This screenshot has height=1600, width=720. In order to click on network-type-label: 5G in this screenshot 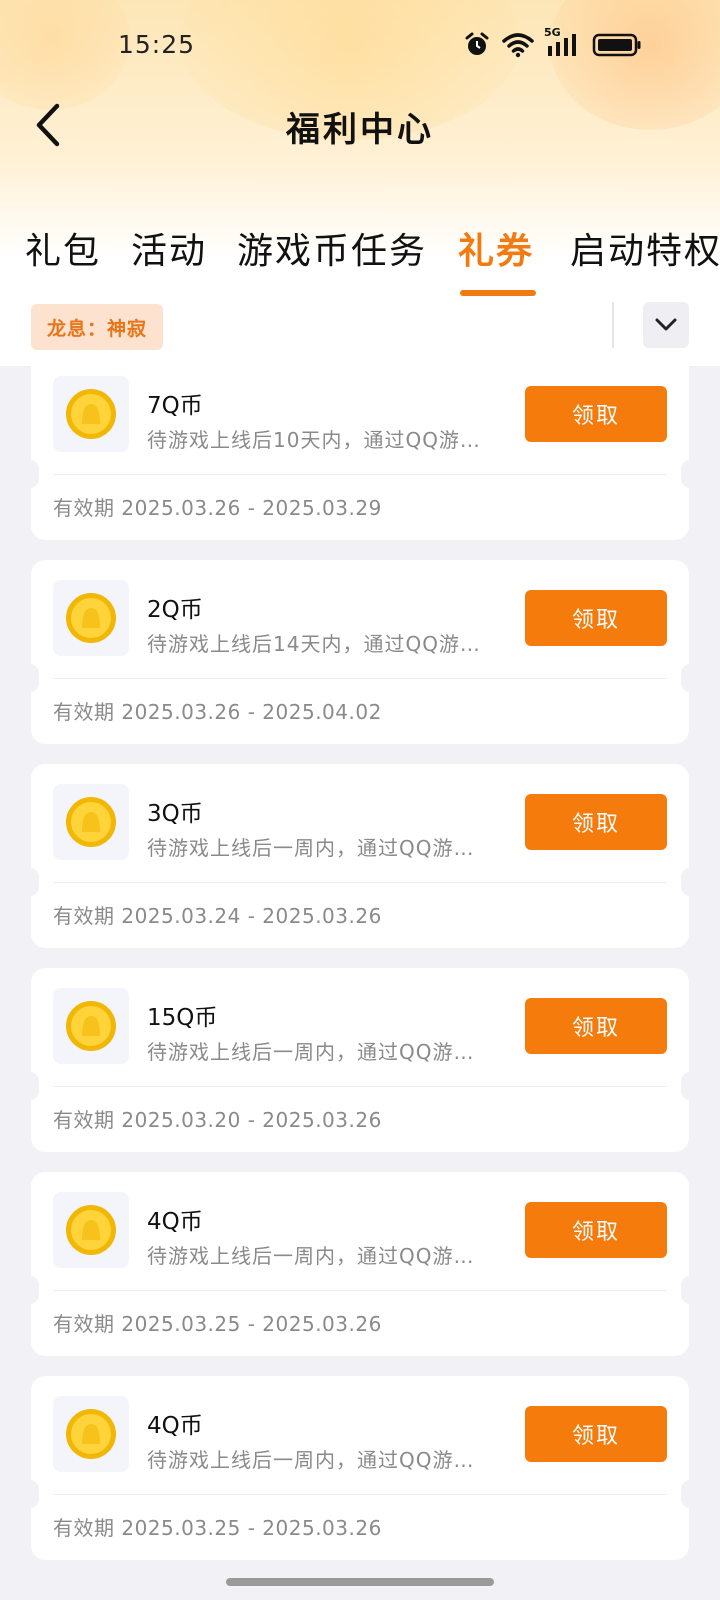, I will do `click(552, 32)`.